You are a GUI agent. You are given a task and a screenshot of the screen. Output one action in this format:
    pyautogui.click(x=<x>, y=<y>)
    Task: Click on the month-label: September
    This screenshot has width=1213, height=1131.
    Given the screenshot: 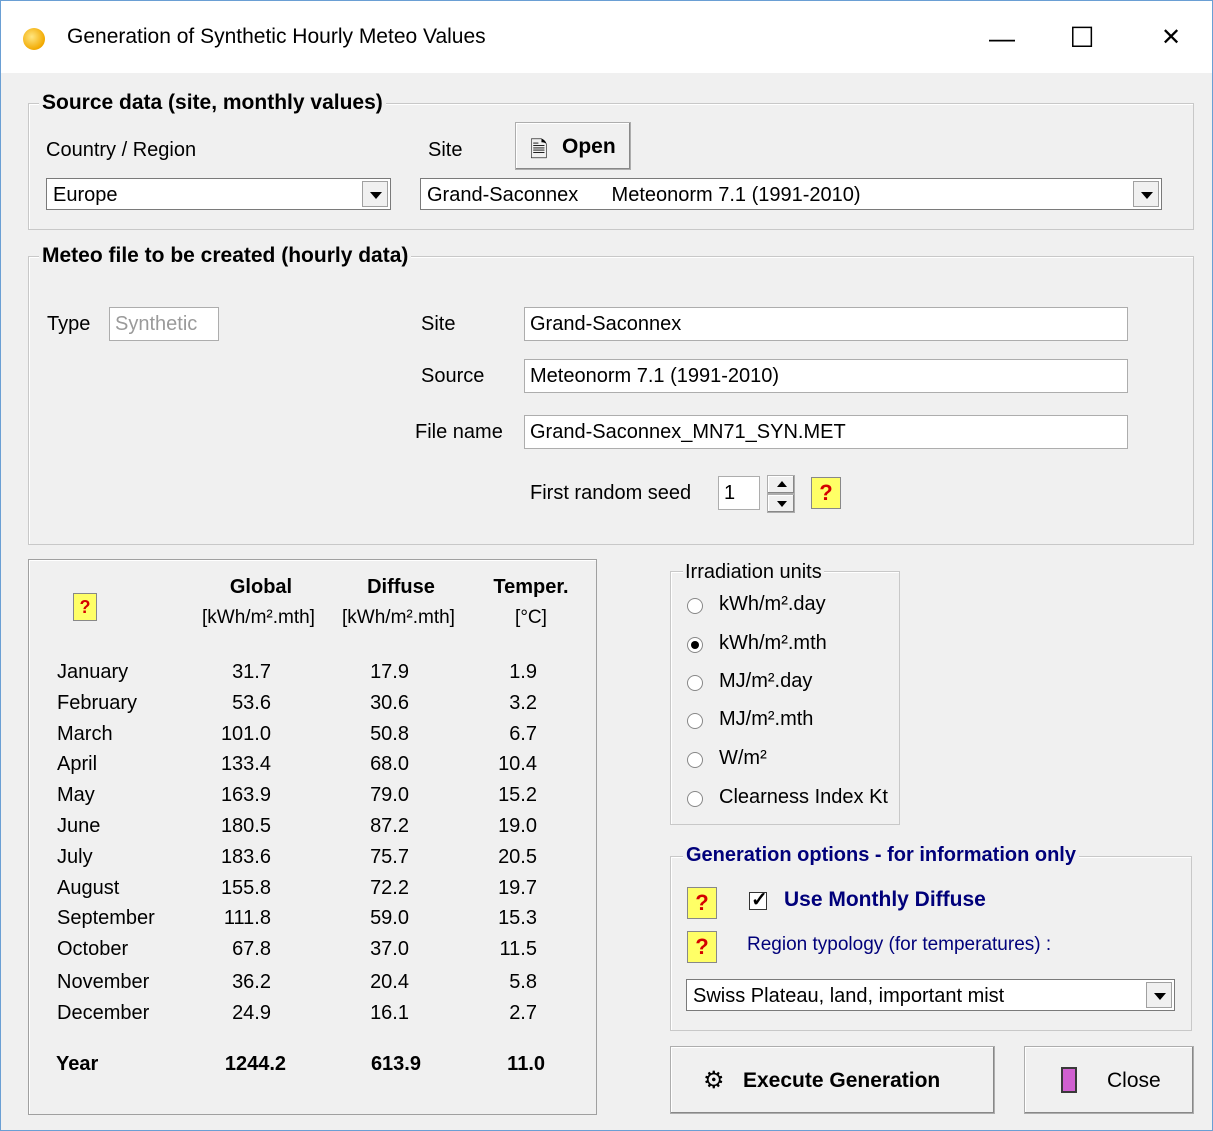 What is the action you would take?
    pyautogui.click(x=106, y=918)
    